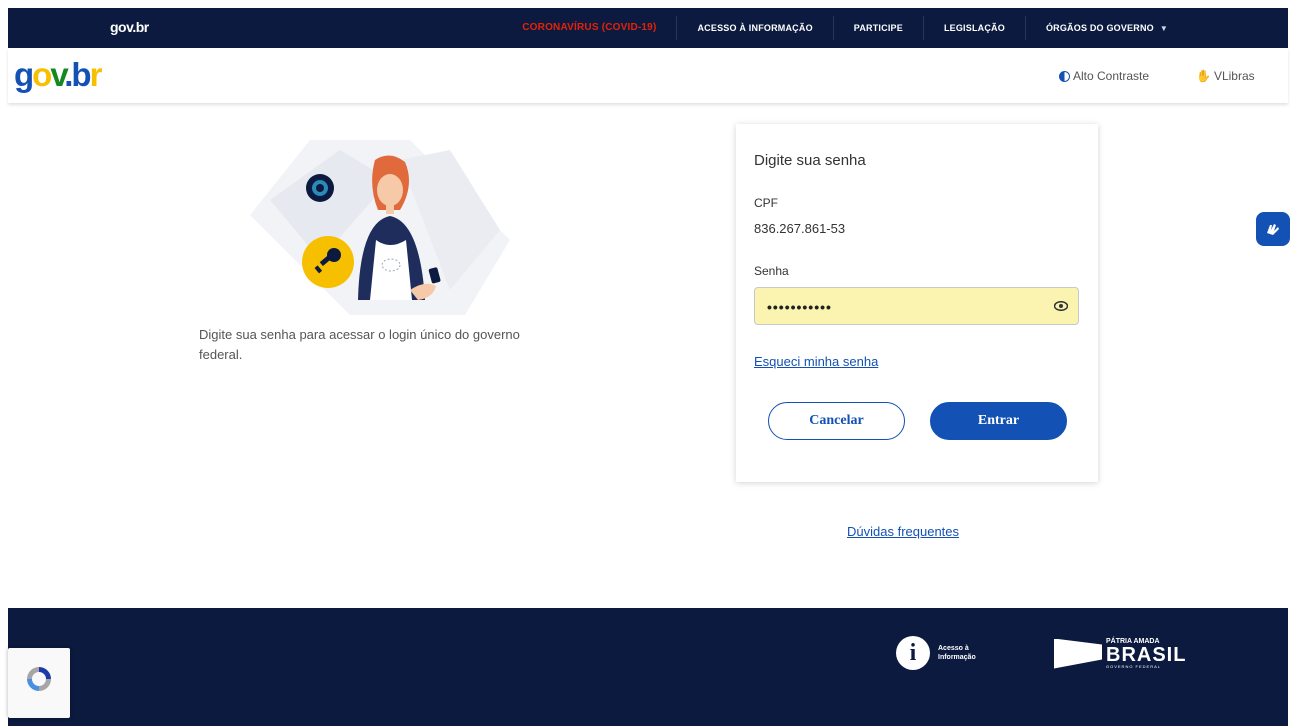 Image resolution: width=1296 pixels, height=726 pixels. What do you see at coordinates (766, 203) in the screenshot?
I see `cpf-label: CPF` at bounding box center [766, 203].